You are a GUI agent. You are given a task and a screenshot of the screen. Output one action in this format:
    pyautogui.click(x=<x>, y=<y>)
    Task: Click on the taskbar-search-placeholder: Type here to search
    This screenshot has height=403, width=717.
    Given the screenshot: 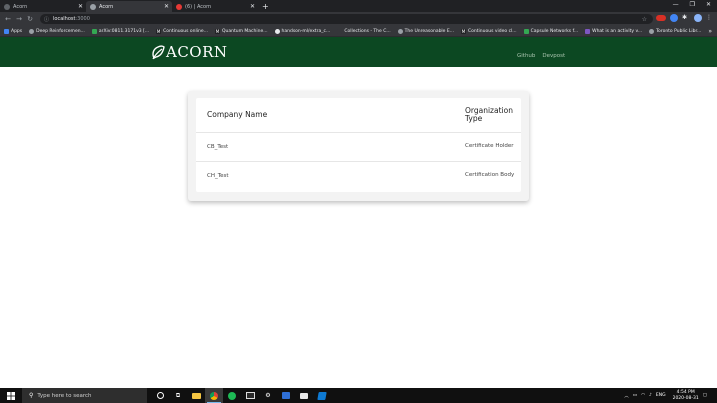 What is the action you would take?
    pyautogui.click(x=64, y=395)
    